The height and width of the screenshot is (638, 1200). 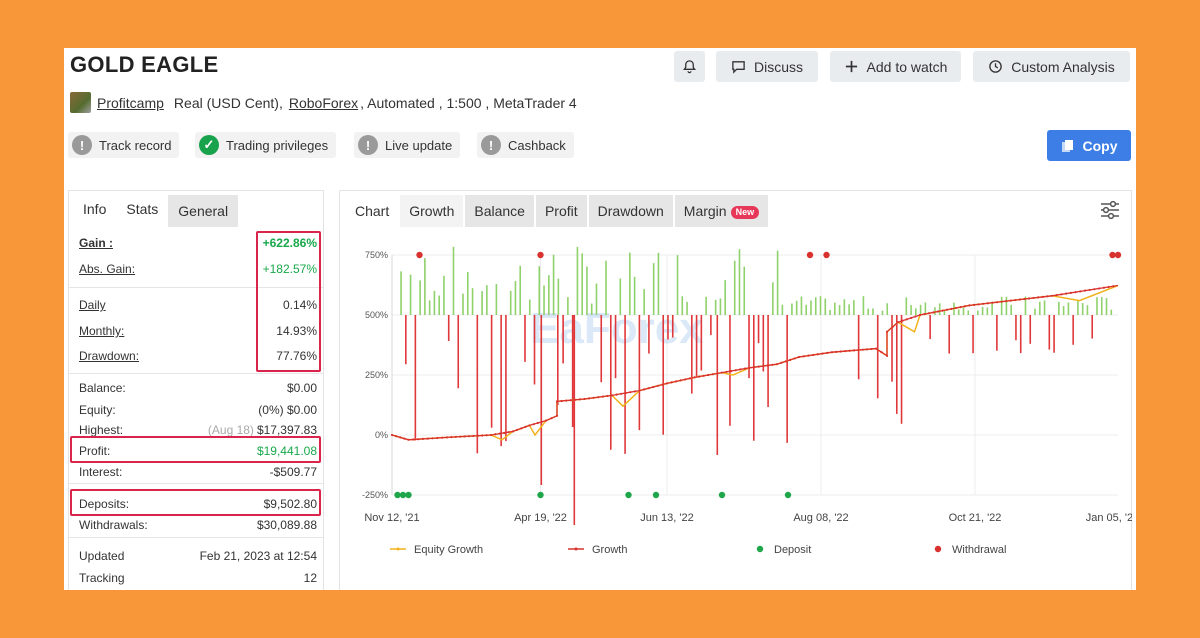 What do you see at coordinates (323, 103) in the screenshot?
I see `broker-link: RoboForex` at bounding box center [323, 103].